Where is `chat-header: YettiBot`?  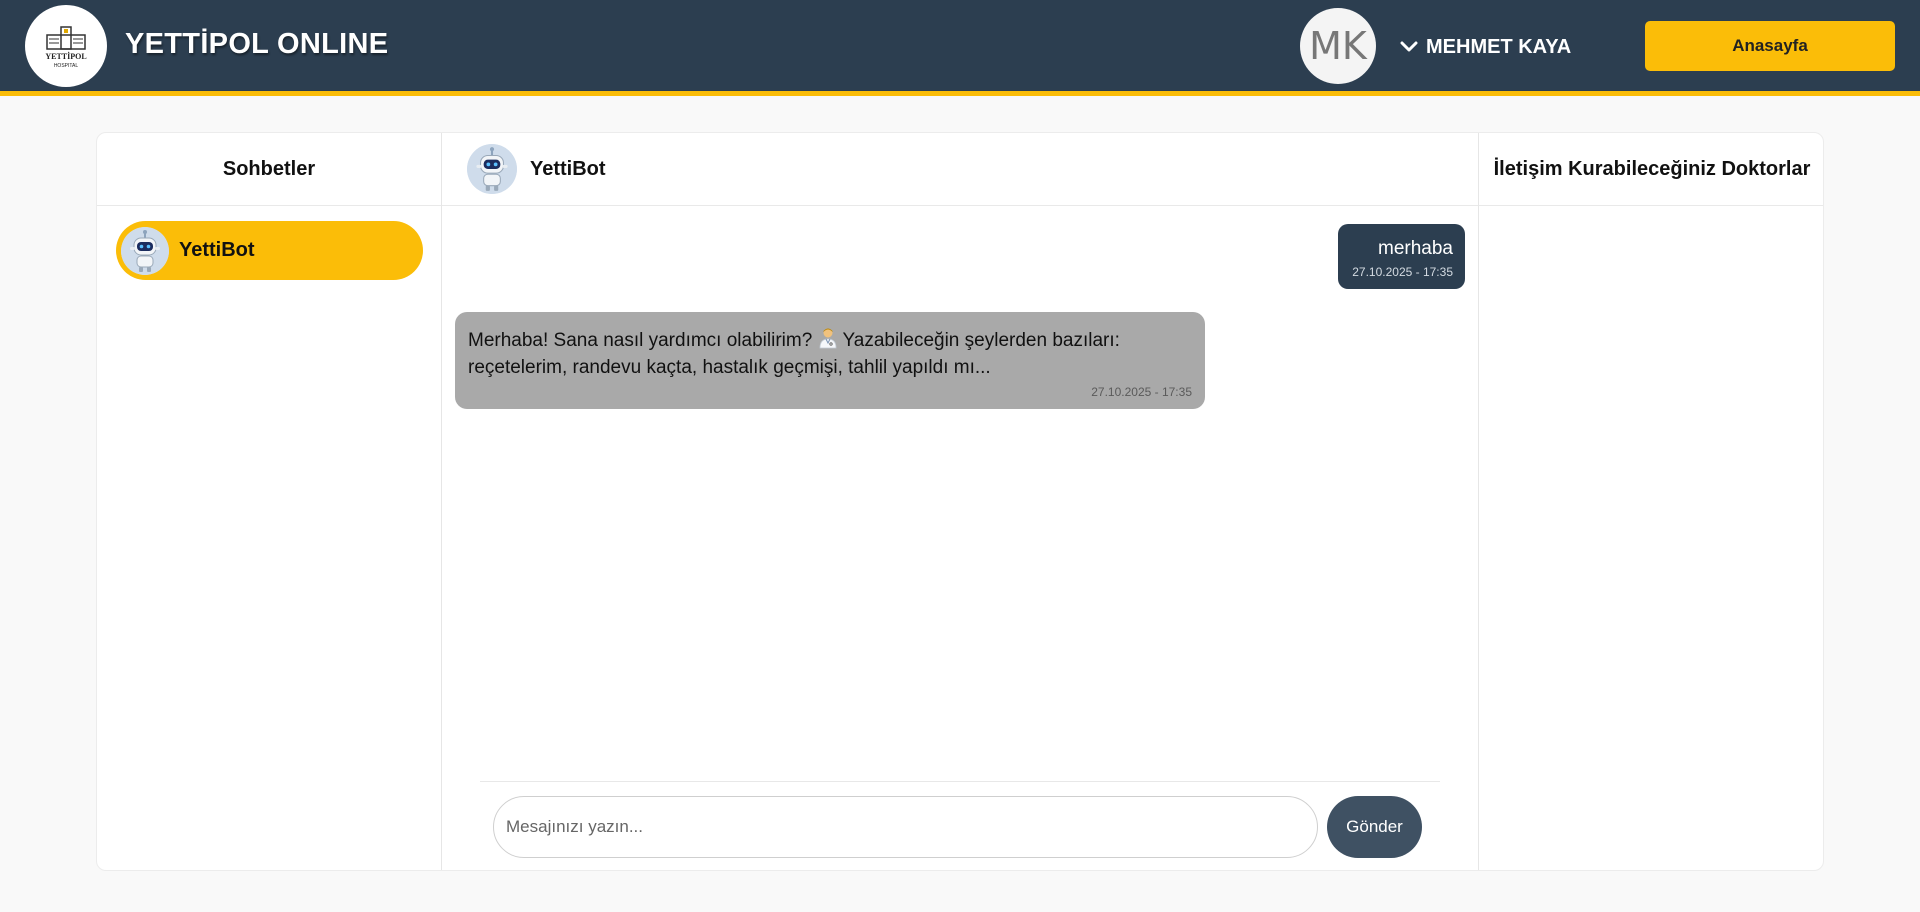 chat-header: YettiBot is located at coordinates (960, 169).